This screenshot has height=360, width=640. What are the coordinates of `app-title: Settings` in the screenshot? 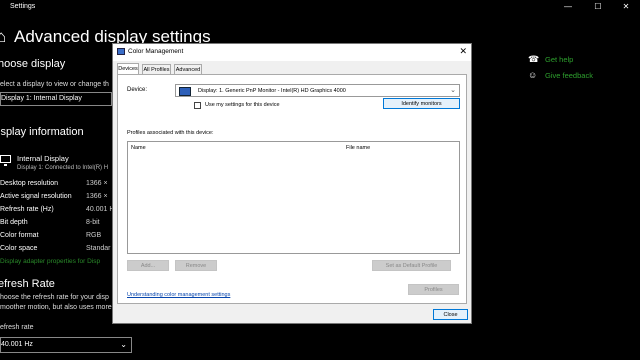 It's located at (23, 6).